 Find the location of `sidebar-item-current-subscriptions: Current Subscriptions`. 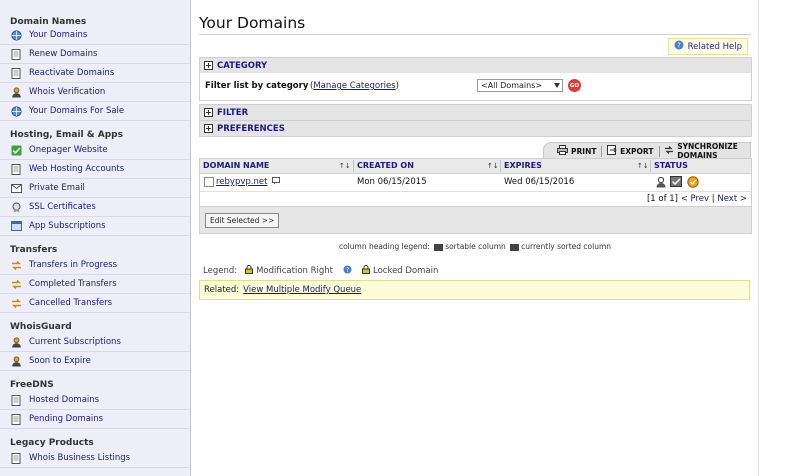

sidebar-item-current-subscriptions: Current Subscriptions is located at coordinates (95, 342).